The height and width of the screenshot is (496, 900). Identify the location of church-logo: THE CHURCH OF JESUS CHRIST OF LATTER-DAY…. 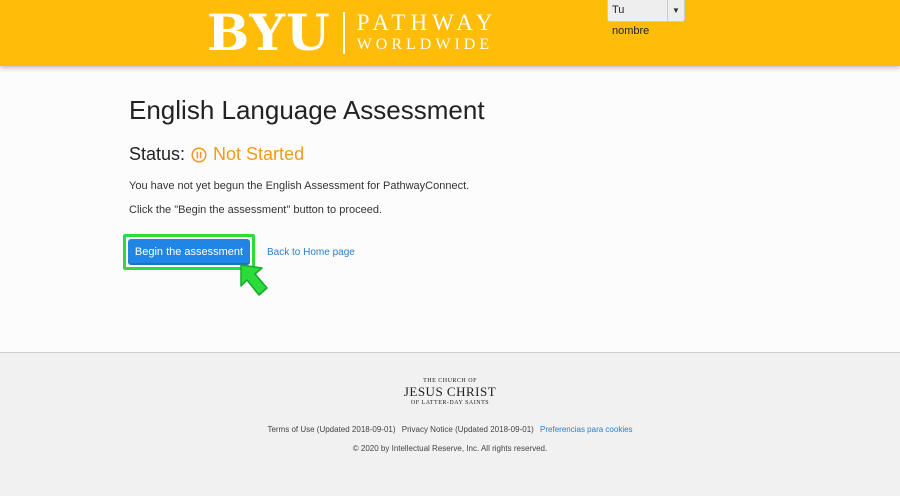
(450, 392).